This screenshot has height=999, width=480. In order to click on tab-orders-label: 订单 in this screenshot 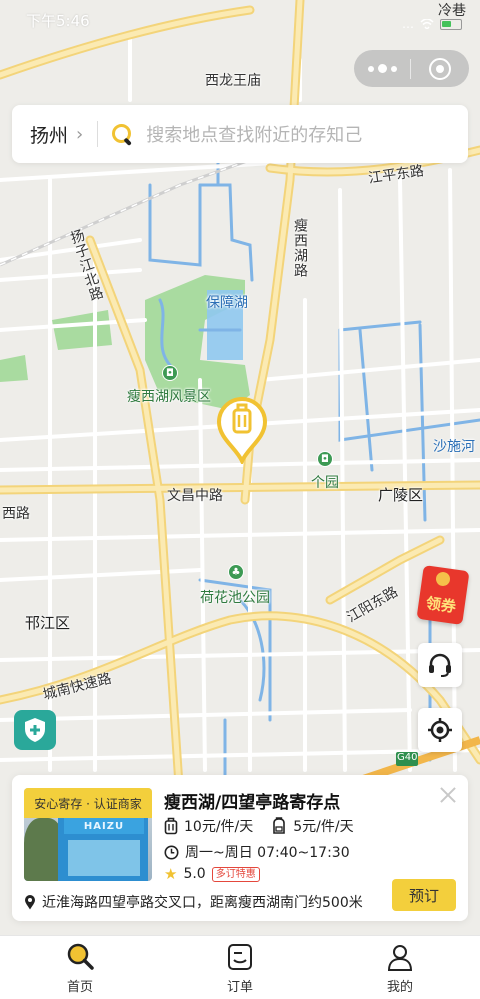, I will do `click(239, 987)`.